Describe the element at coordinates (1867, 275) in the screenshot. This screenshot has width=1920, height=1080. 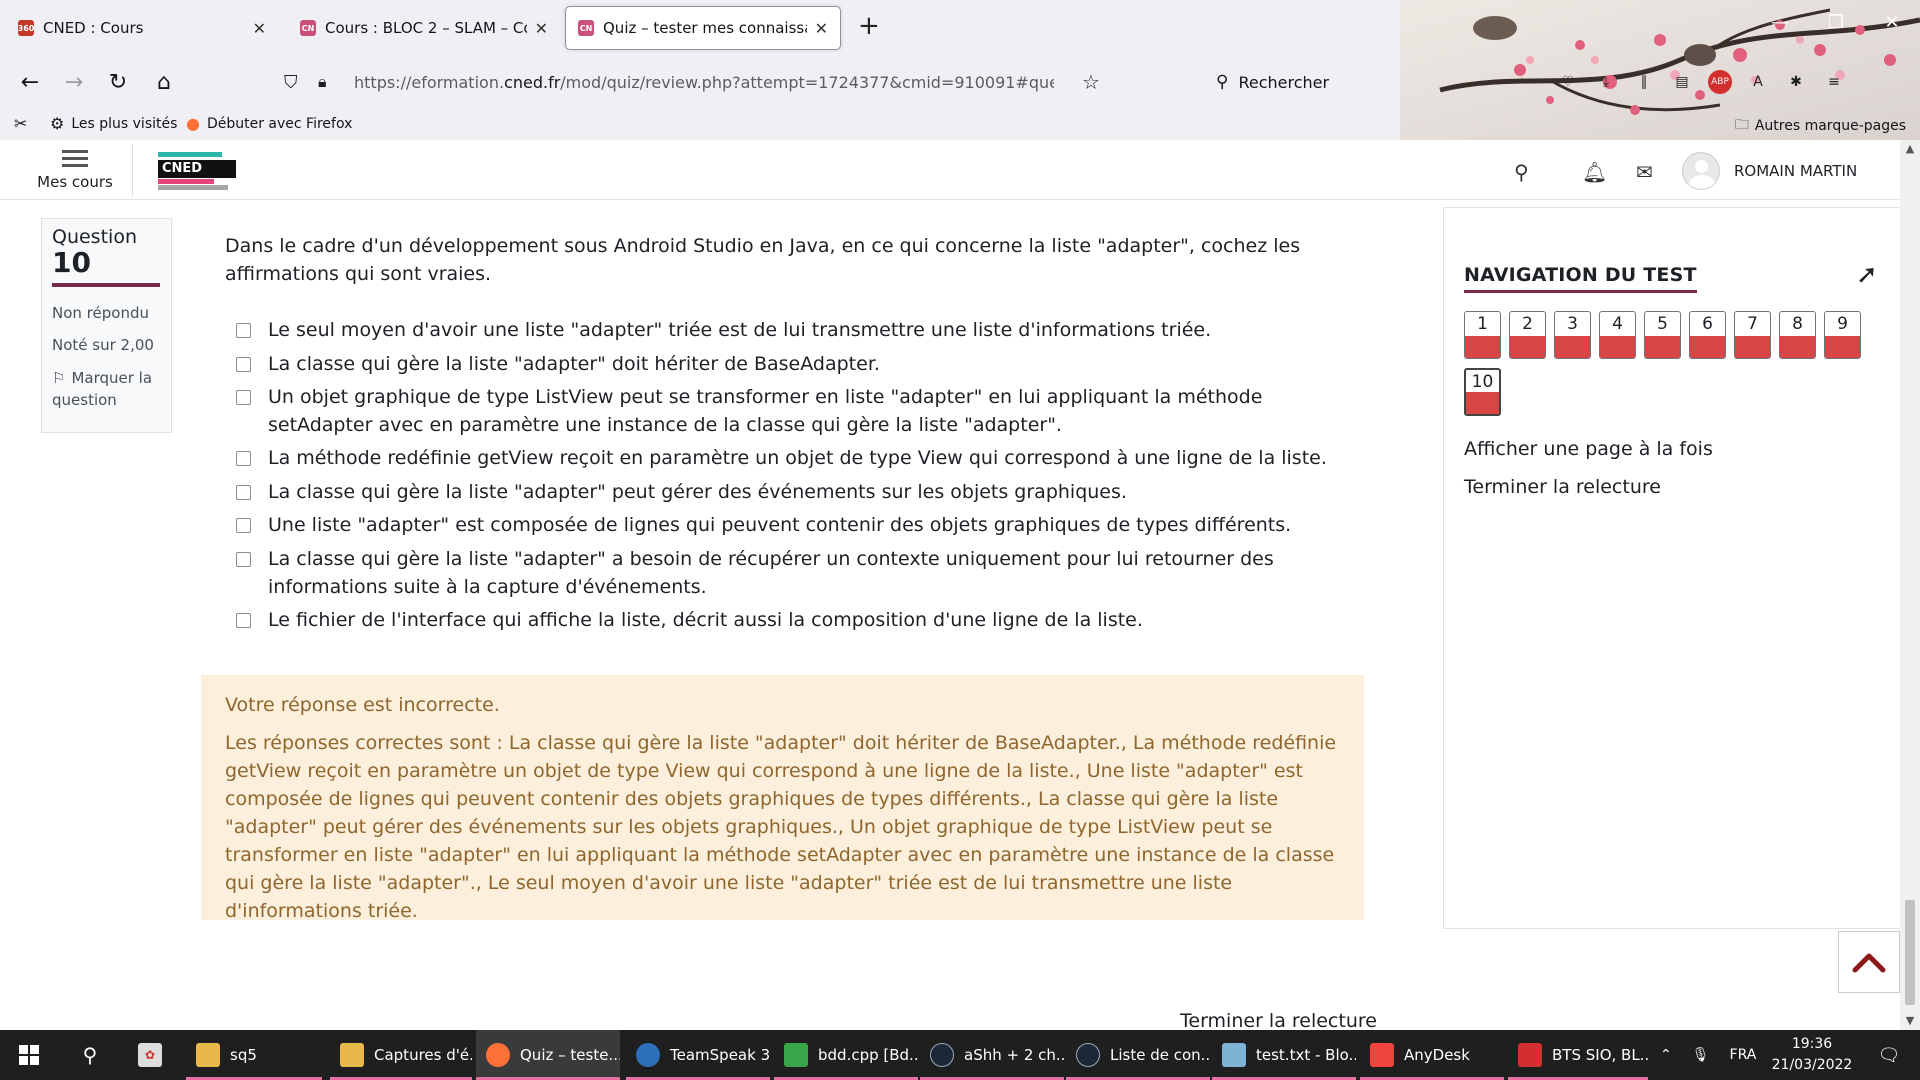
I see `collapse-arrow-icon: ➚` at that location.